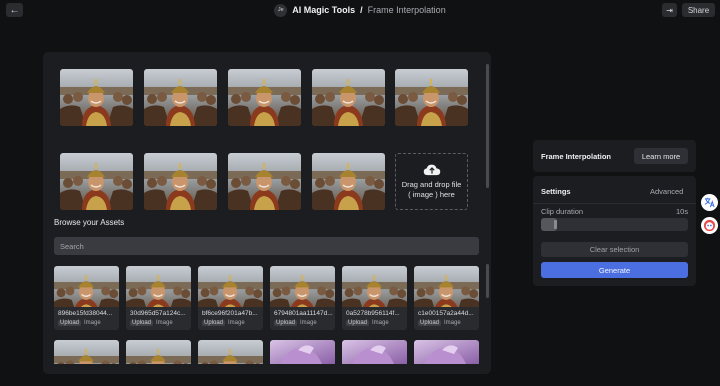 Image resolution: width=720 pixels, height=386 pixels. I want to click on assets-section-title: Browse your Assets, so click(89, 222).